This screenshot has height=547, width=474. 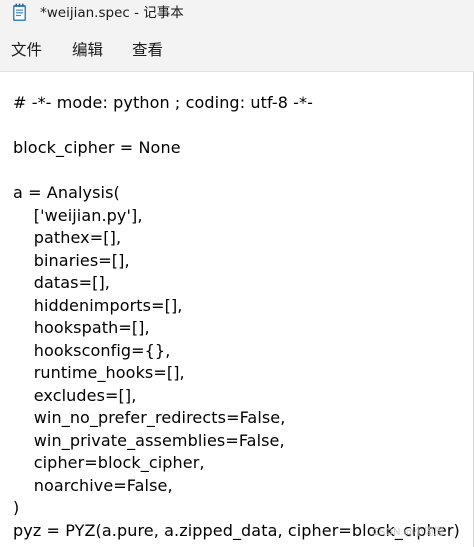 What do you see at coordinates (99, 372) in the screenshot?
I see `editor-line: runtime_hooks=[],` at bounding box center [99, 372].